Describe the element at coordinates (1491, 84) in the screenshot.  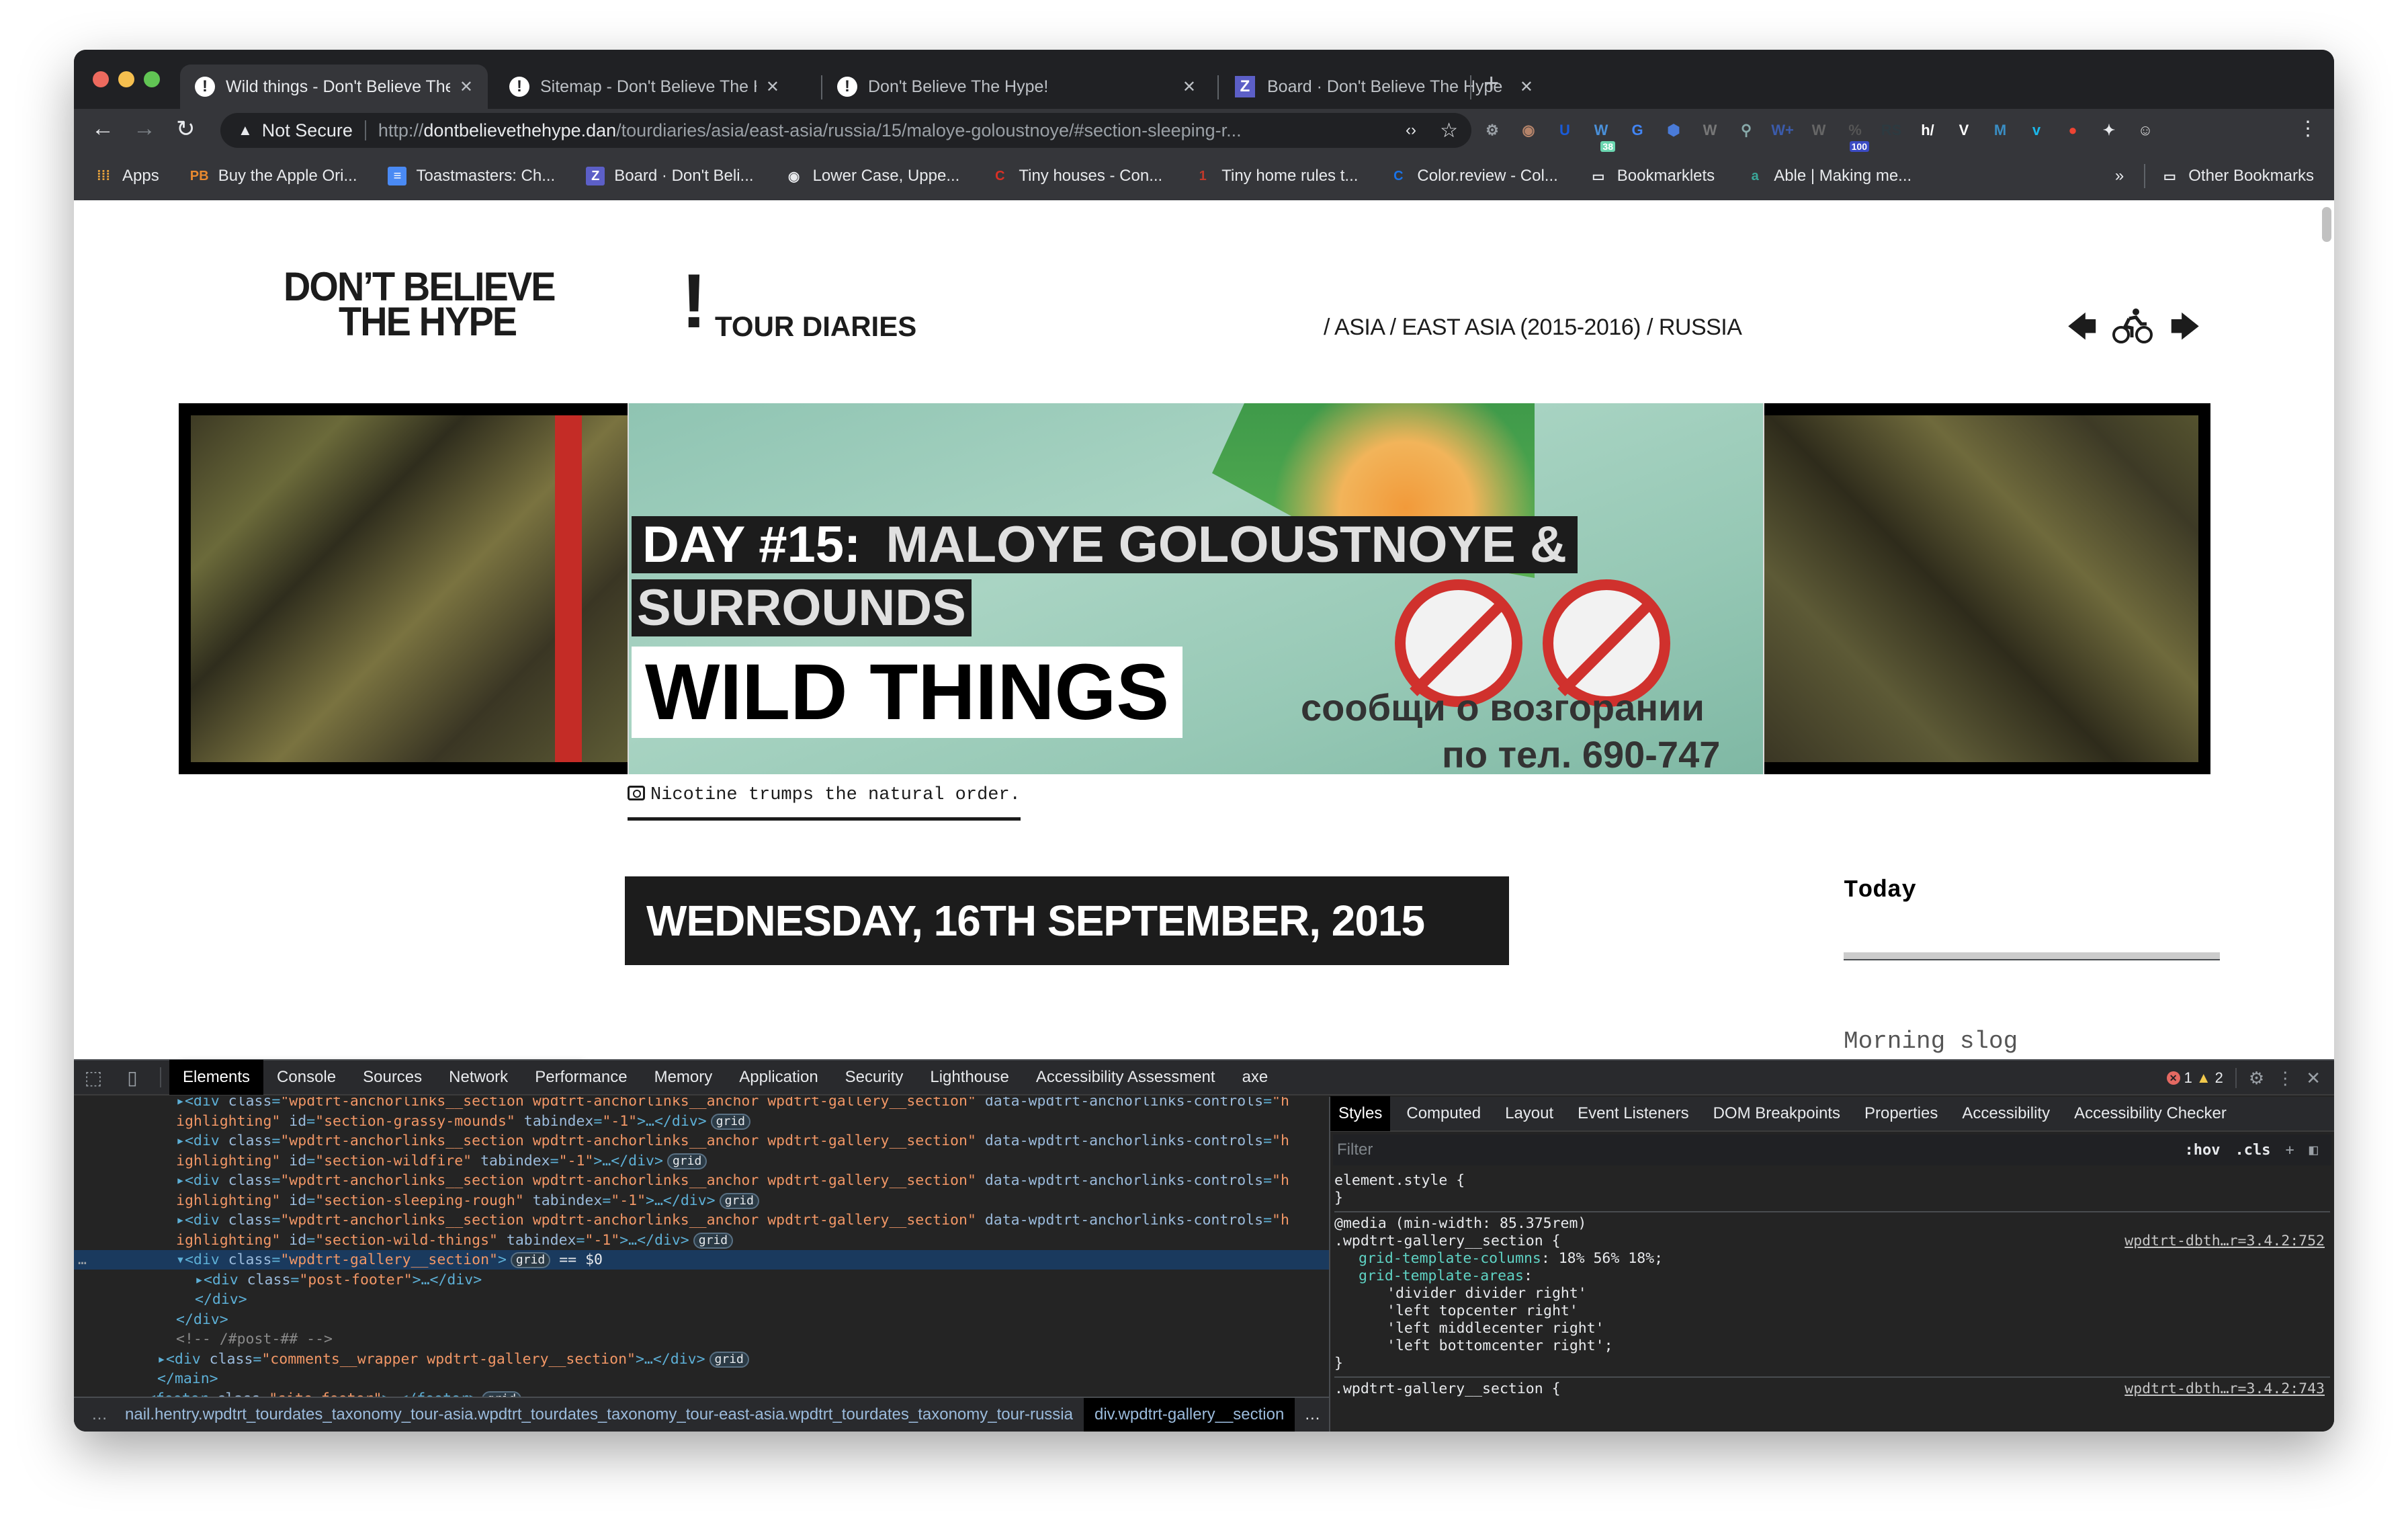
I see `new-tab-button: +` at that location.